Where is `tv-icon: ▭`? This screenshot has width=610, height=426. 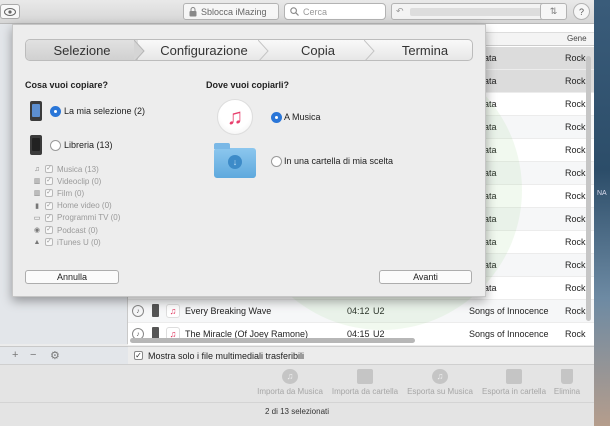 tv-icon: ▭ is located at coordinates (37, 218).